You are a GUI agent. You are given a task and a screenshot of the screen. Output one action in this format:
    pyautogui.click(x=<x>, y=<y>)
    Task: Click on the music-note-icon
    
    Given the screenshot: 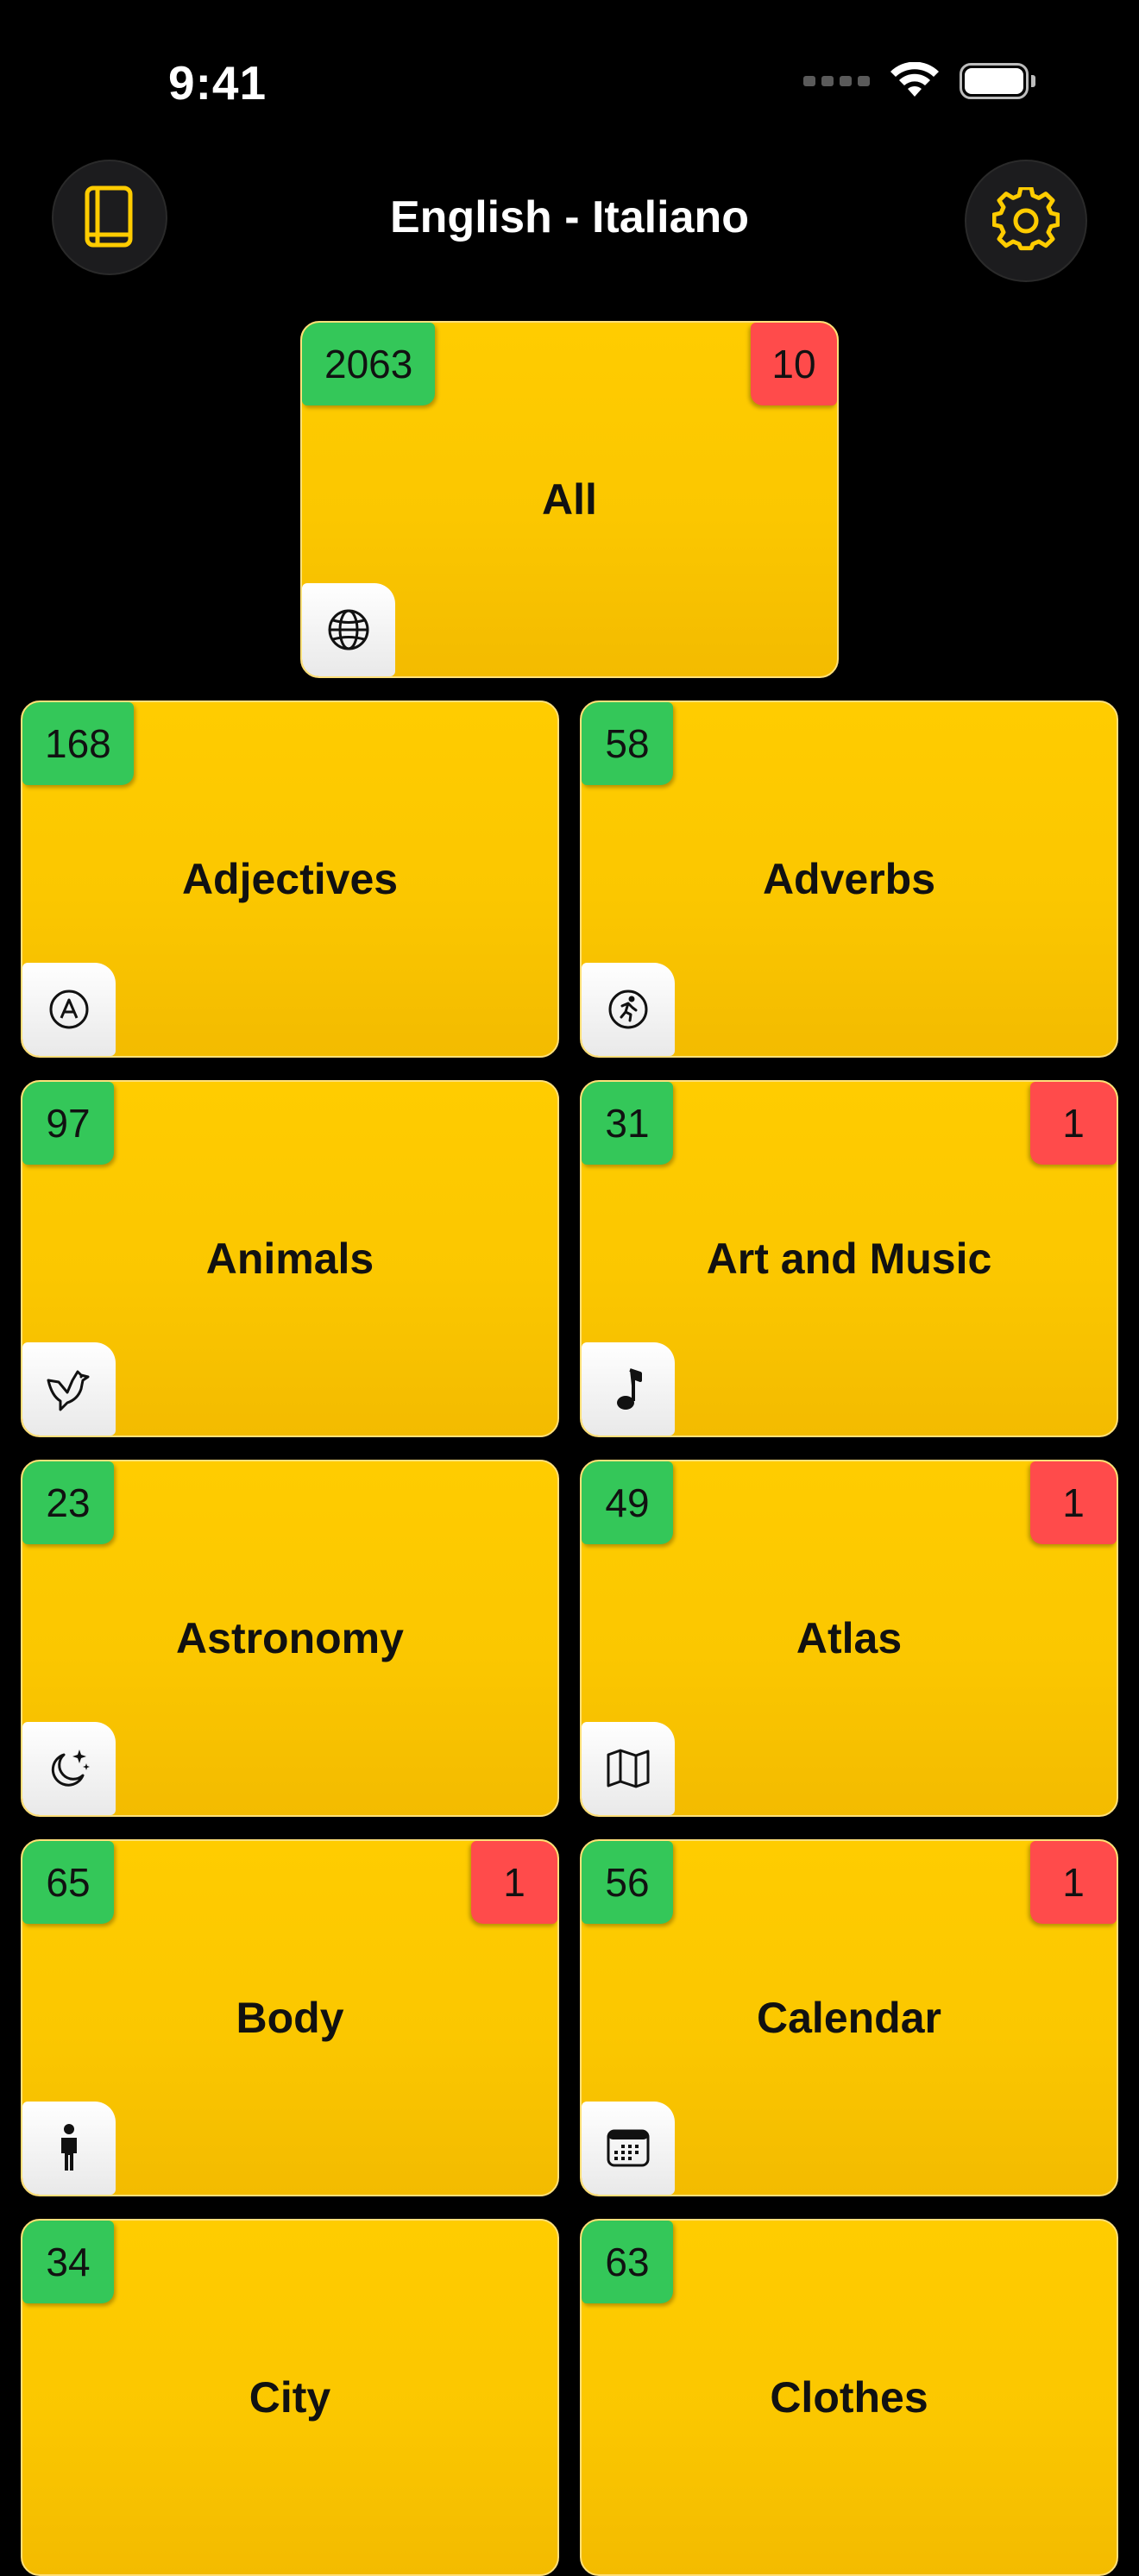 What is the action you would take?
    pyautogui.click(x=629, y=1389)
    